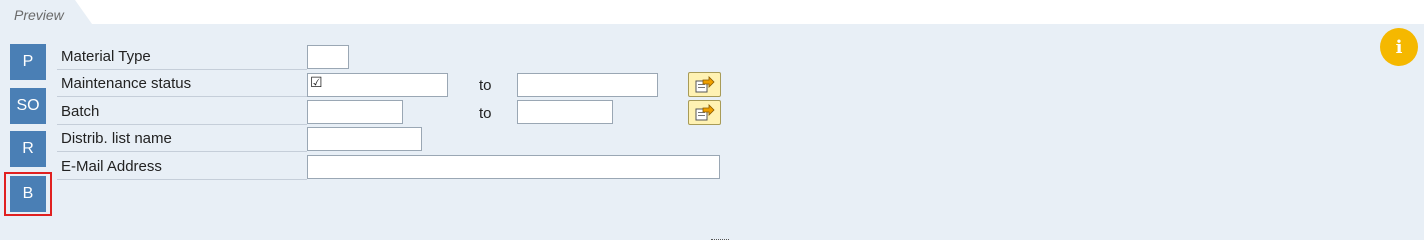 The width and height of the screenshot is (1424, 242). What do you see at coordinates (28, 194) in the screenshot?
I see `sidebar-button-b: B` at bounding box center [28, 194].